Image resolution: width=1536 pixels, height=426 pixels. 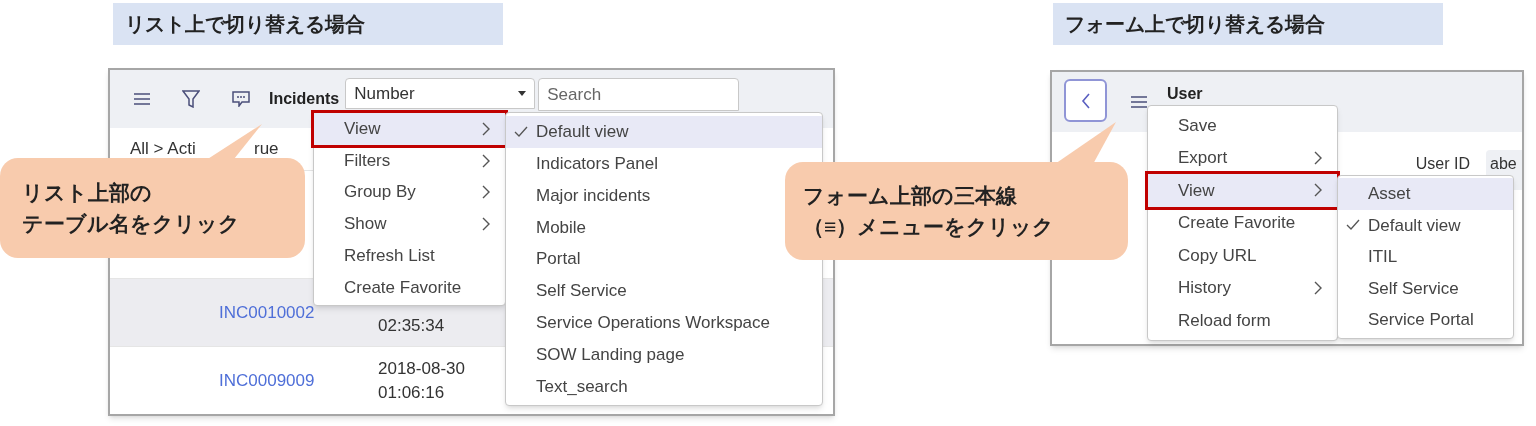 I want to click on menu-item: SOW Landing page, so click(x=600, y=354).